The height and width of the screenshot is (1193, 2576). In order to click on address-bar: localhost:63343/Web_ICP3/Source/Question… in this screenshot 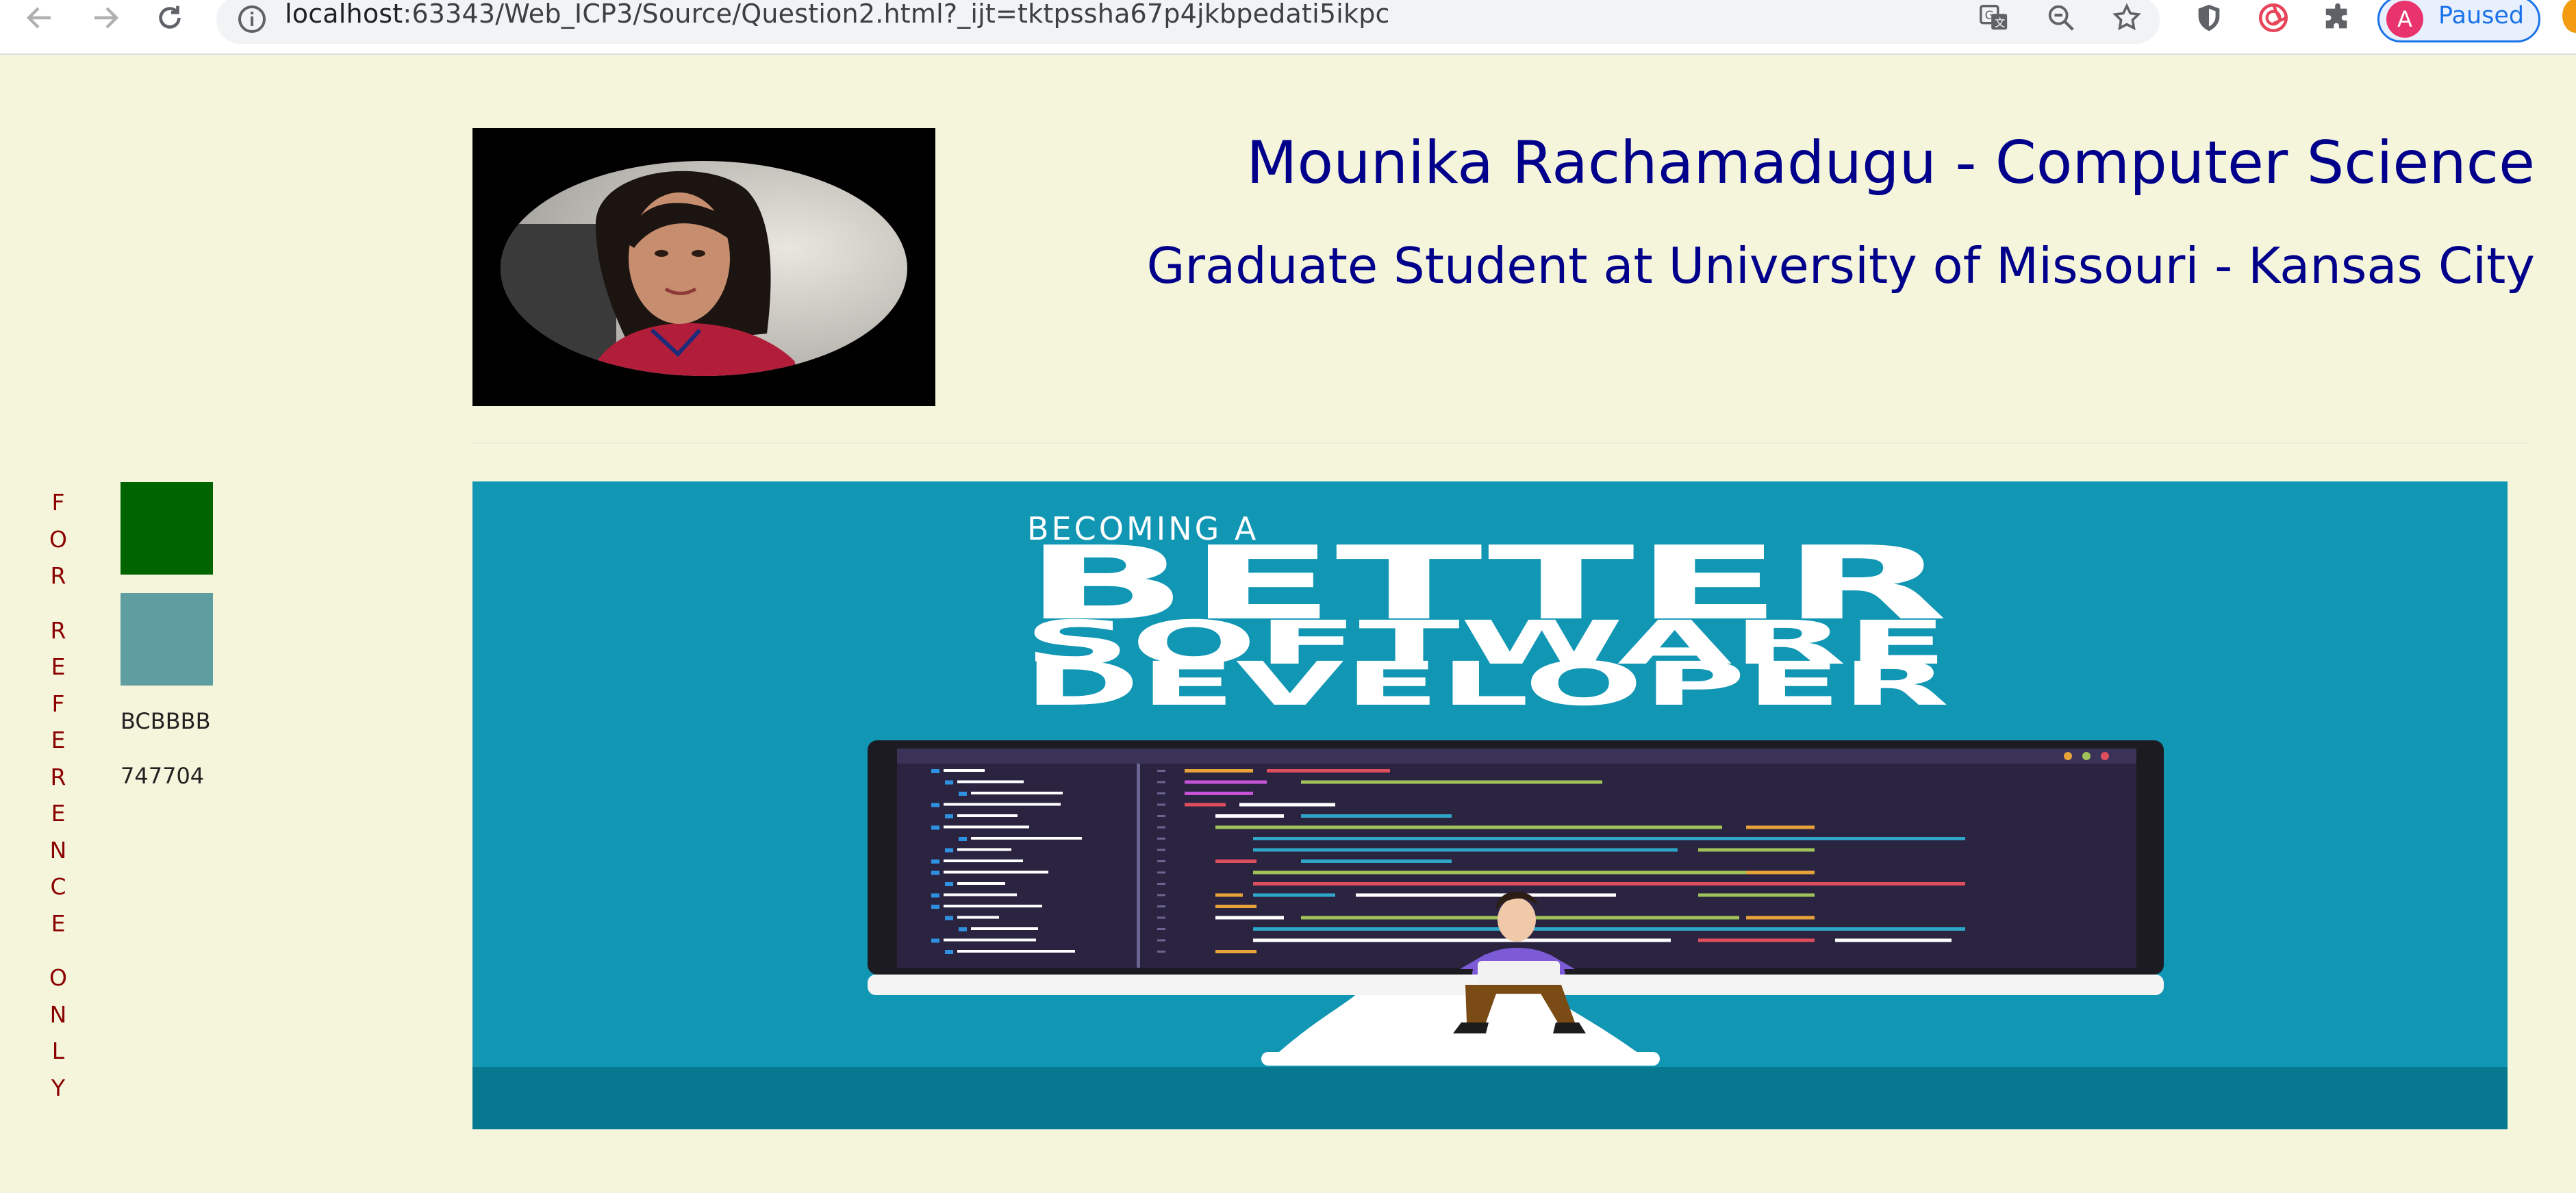, I will do `click(1188, 22)`.